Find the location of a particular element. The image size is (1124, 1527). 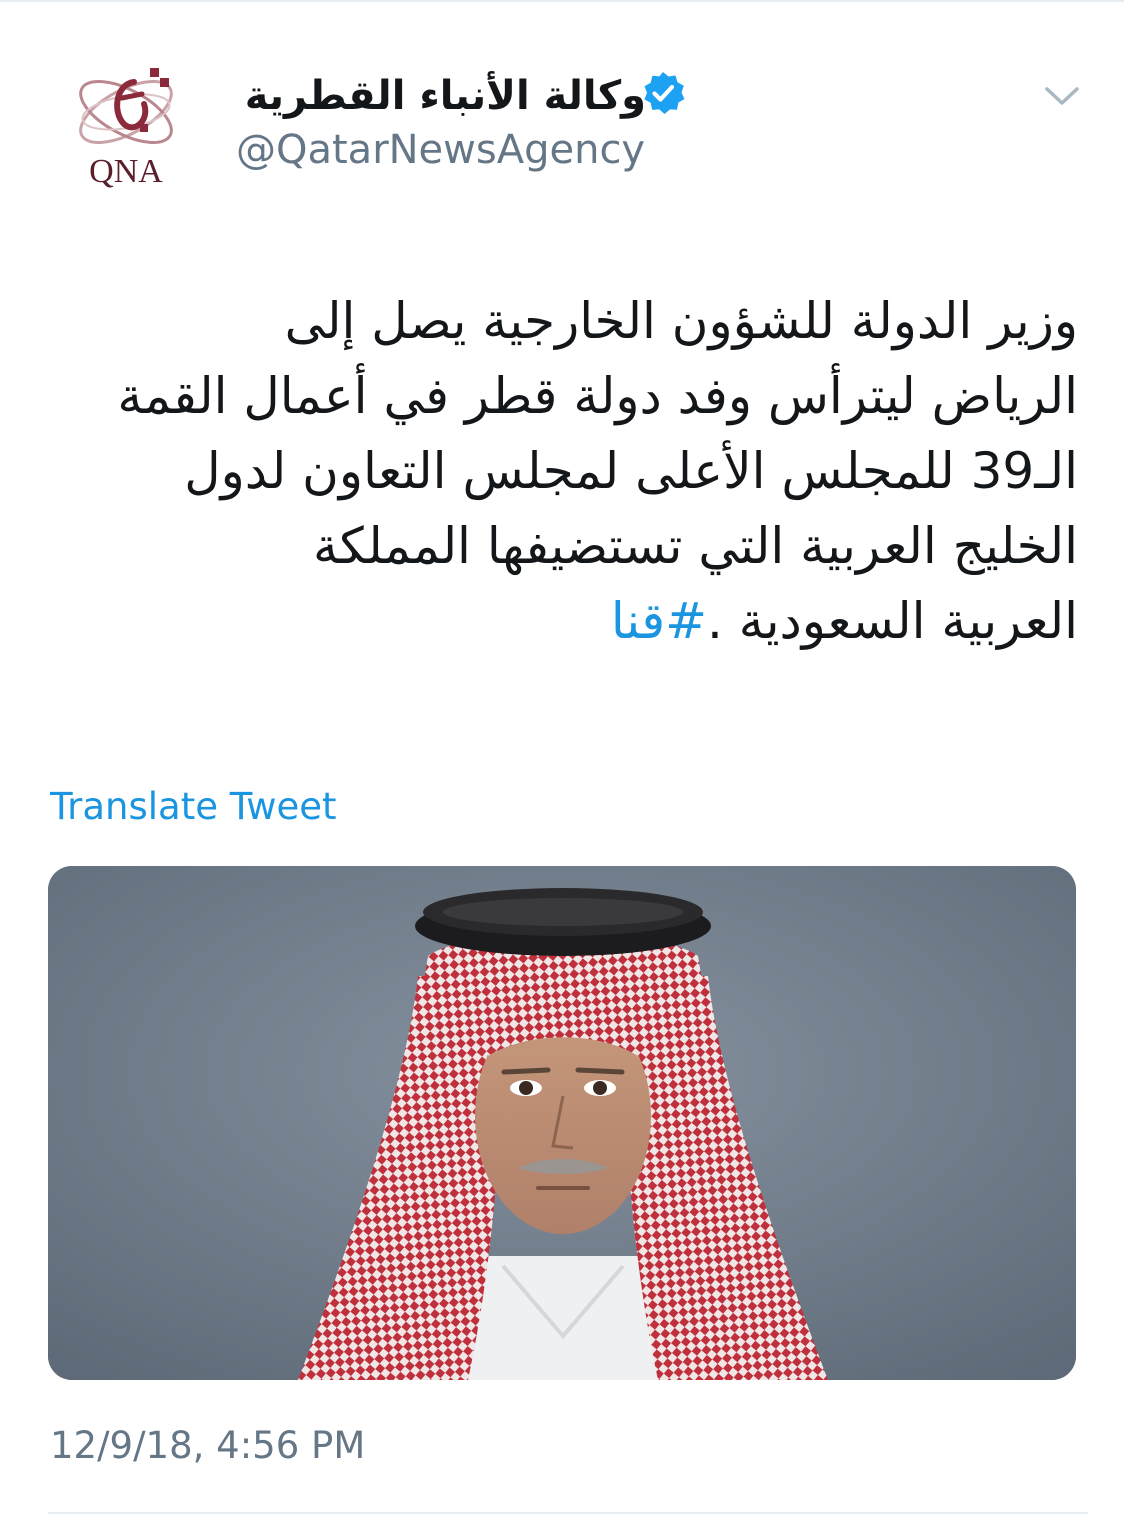

tweet-text-line: العربية السعودية . is located at coordinates (892, 621).